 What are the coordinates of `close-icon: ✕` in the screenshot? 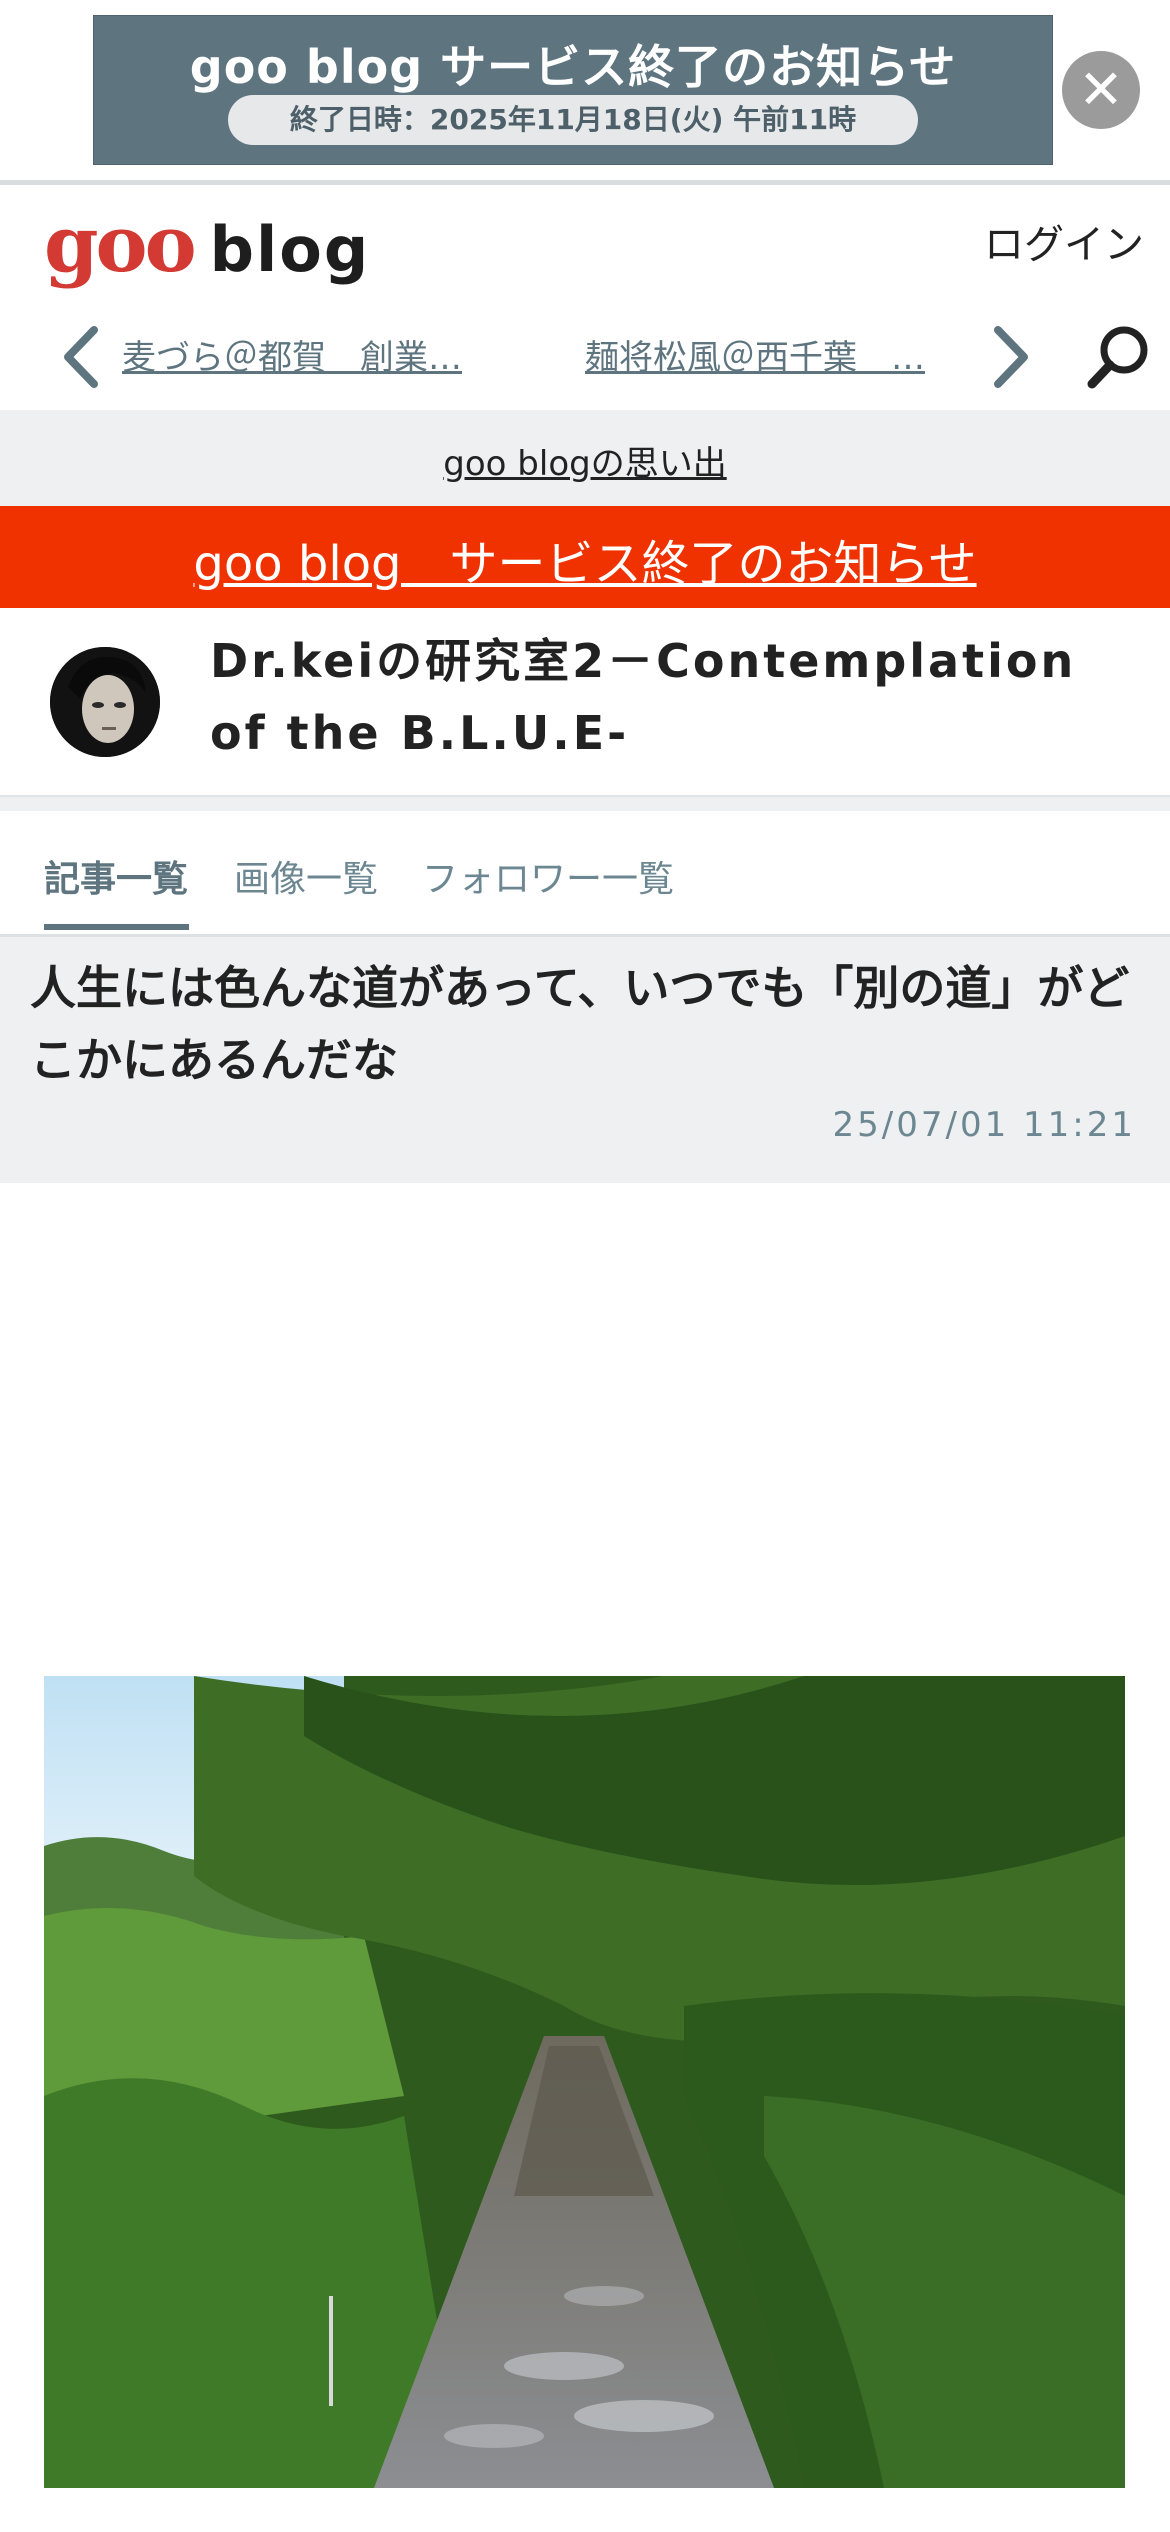 It's located at (1101, 89).